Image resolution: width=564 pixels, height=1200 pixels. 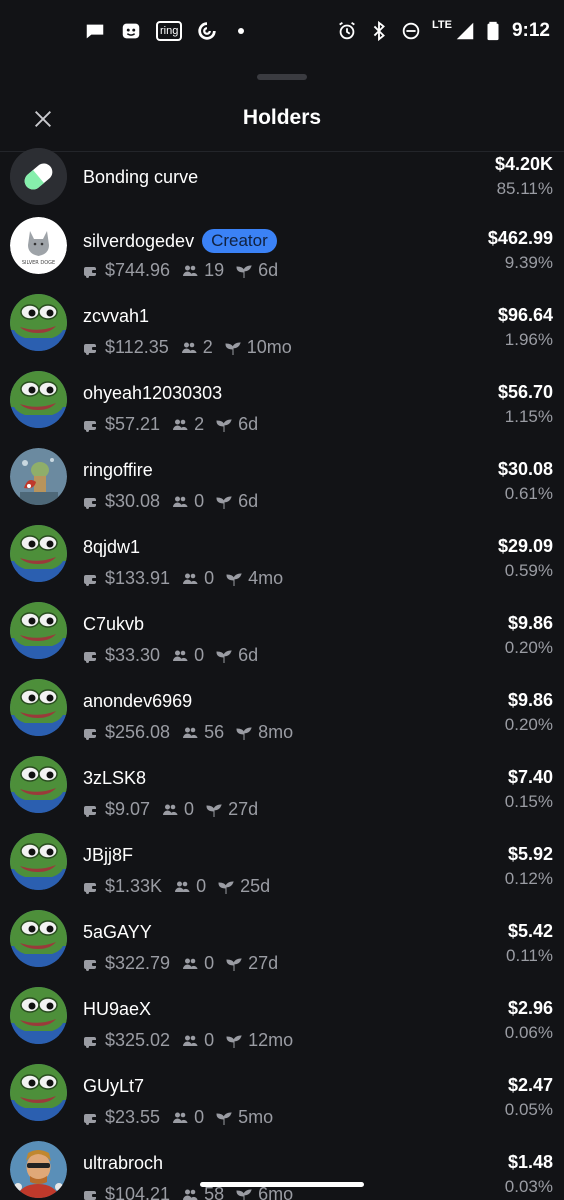 I want to click on do-not-disturb-icon, so click(x=411, y=31).